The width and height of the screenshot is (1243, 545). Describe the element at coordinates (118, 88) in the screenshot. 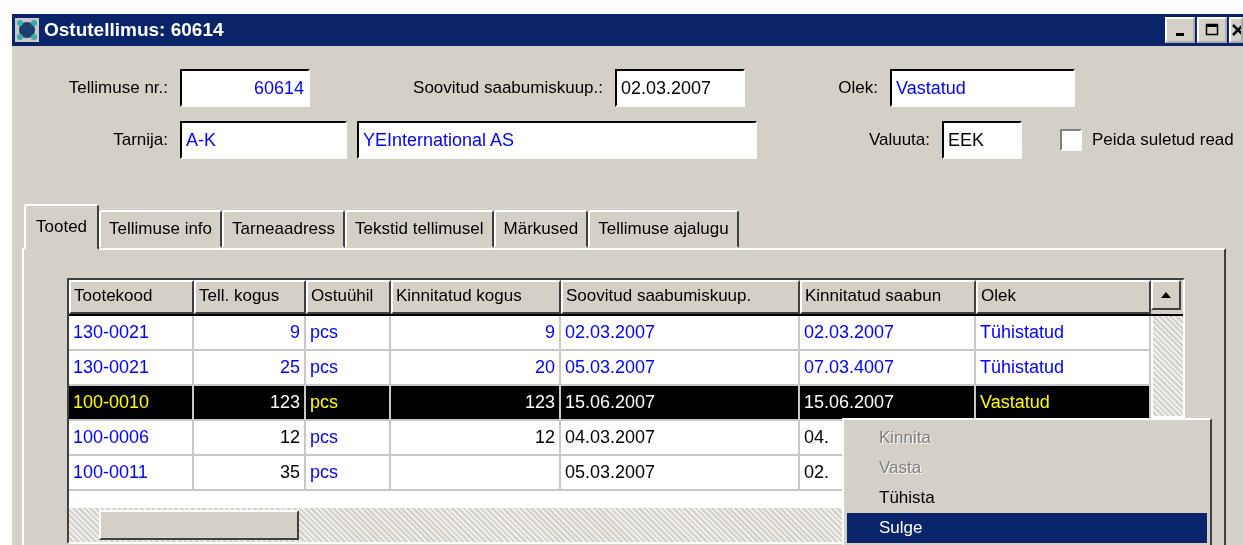

I see `order-number-label: Tellimuse nr.:` at that location.